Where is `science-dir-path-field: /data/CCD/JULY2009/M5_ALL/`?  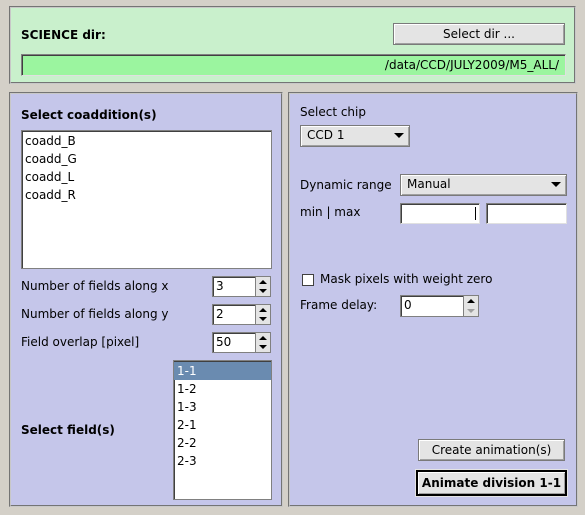 science-dir-path-field: /data/CCD/JULY2009/M5_ALL/ is located at coordinates (293, 65).